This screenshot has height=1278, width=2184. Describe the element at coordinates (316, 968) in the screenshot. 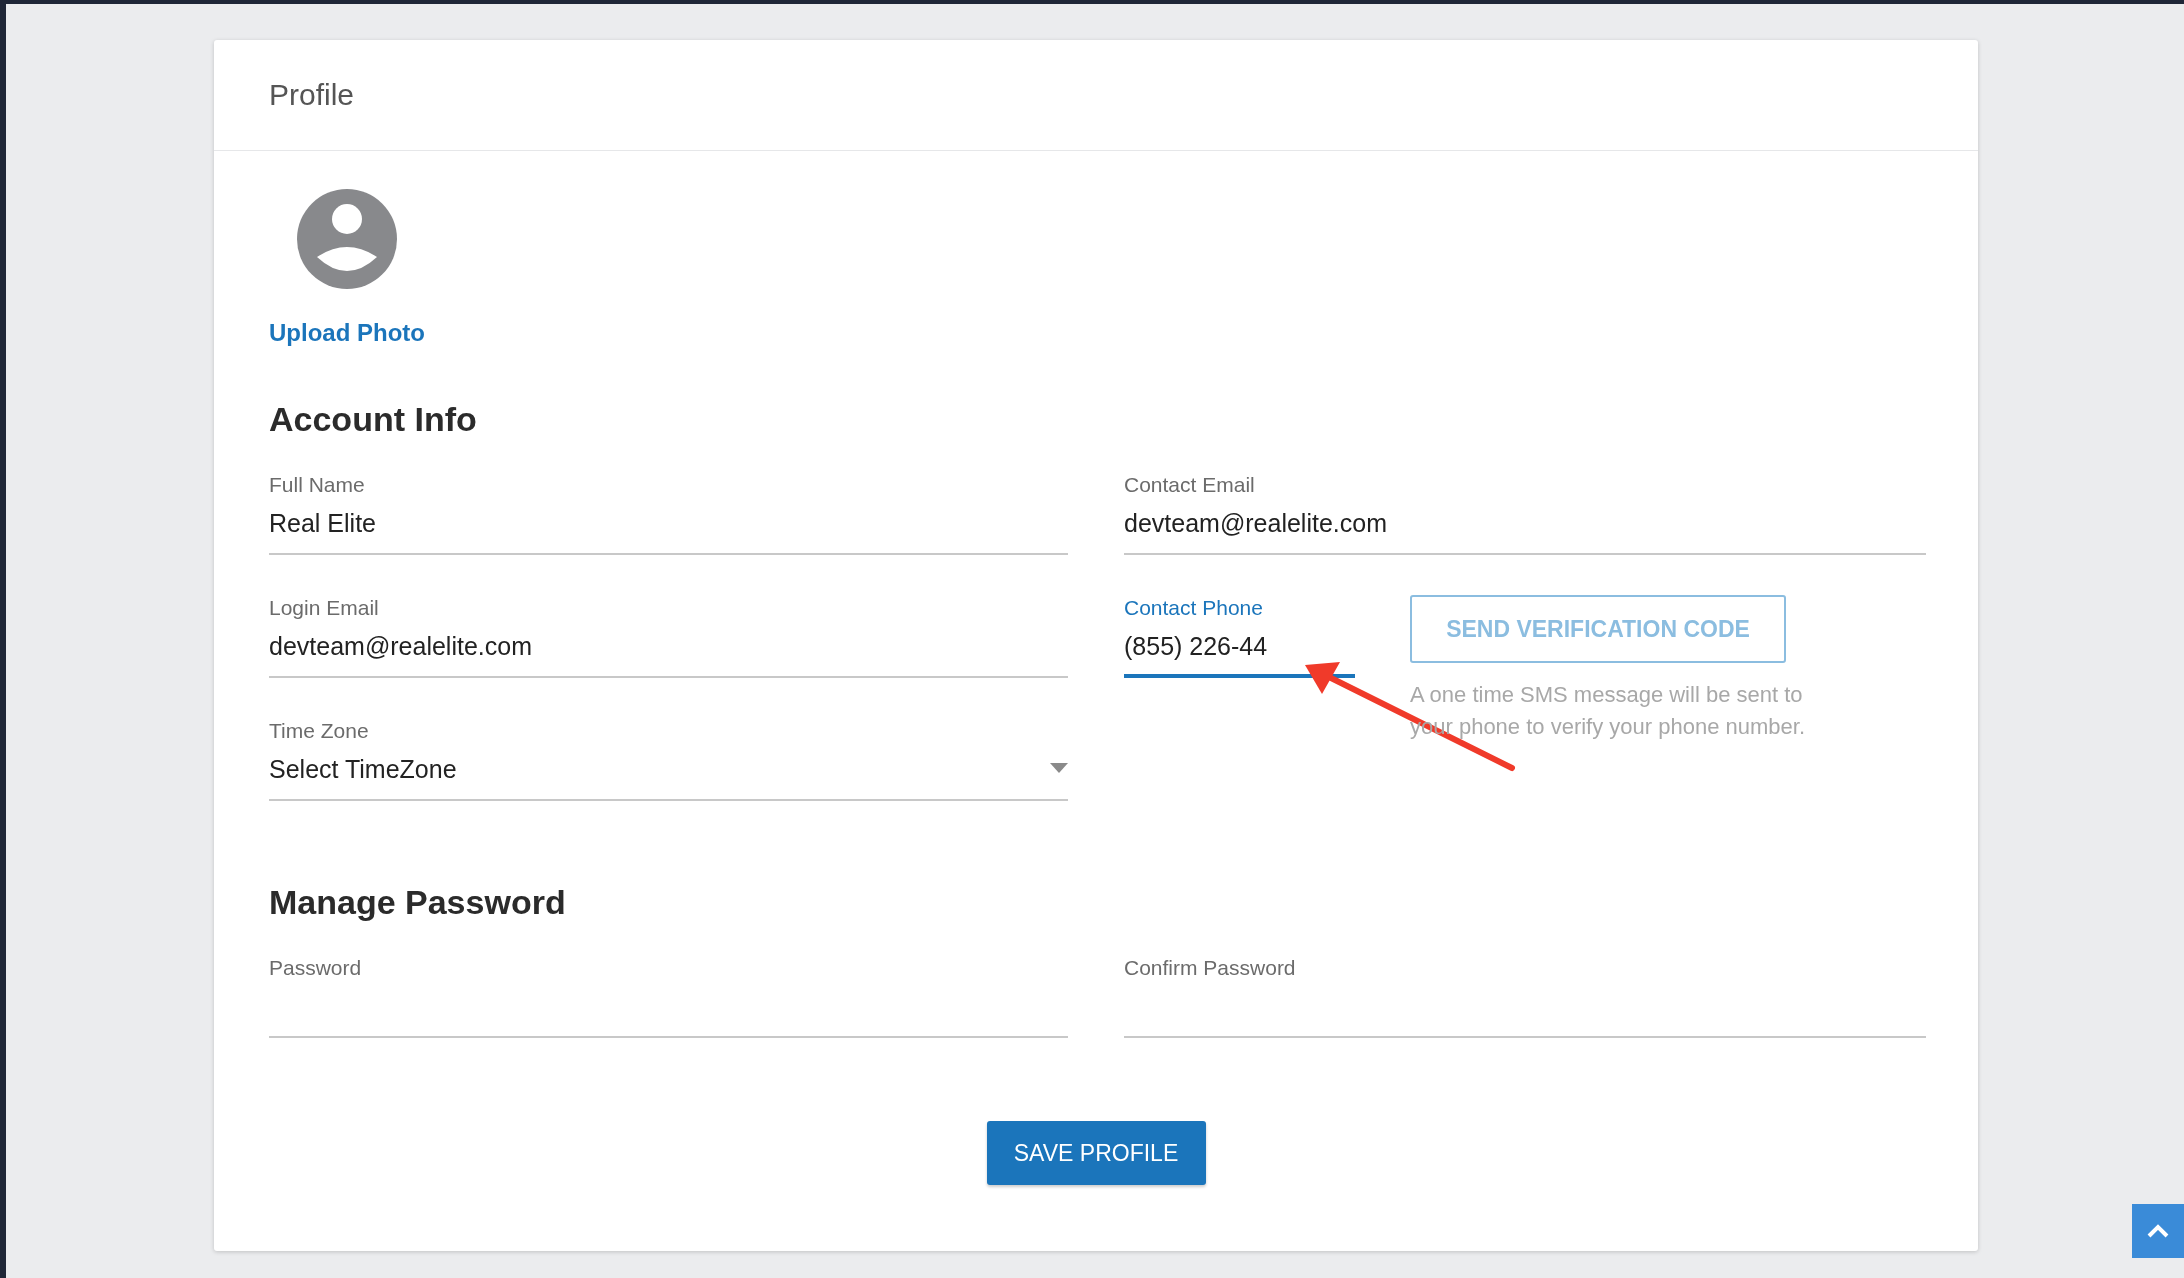

I see `field-label: Password` at that location.